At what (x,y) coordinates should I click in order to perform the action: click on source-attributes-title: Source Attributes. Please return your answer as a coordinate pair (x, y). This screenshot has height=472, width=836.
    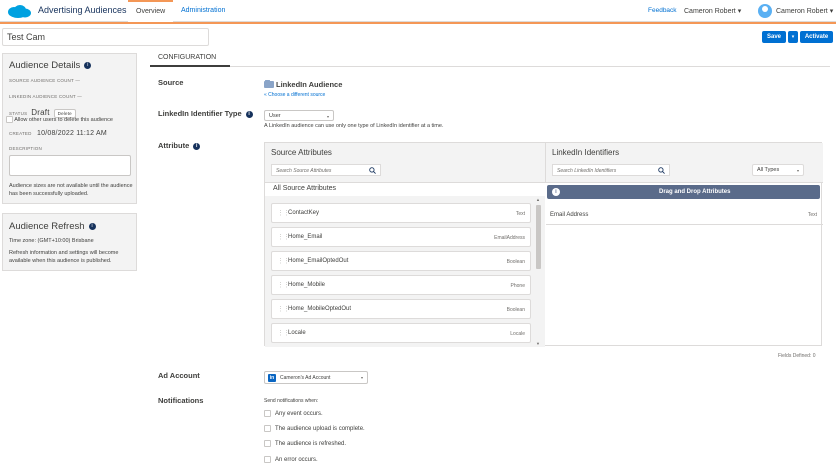
    Looking at the image, I should click on (301, 152).